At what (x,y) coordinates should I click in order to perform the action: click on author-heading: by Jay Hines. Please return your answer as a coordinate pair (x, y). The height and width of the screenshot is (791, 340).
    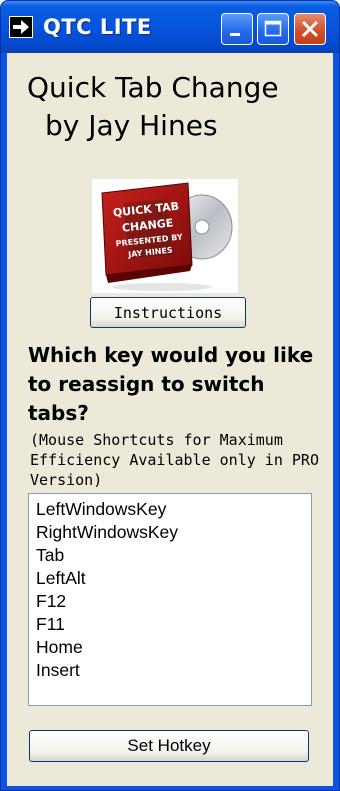
    Looking at the image, I should click on (131, 125).